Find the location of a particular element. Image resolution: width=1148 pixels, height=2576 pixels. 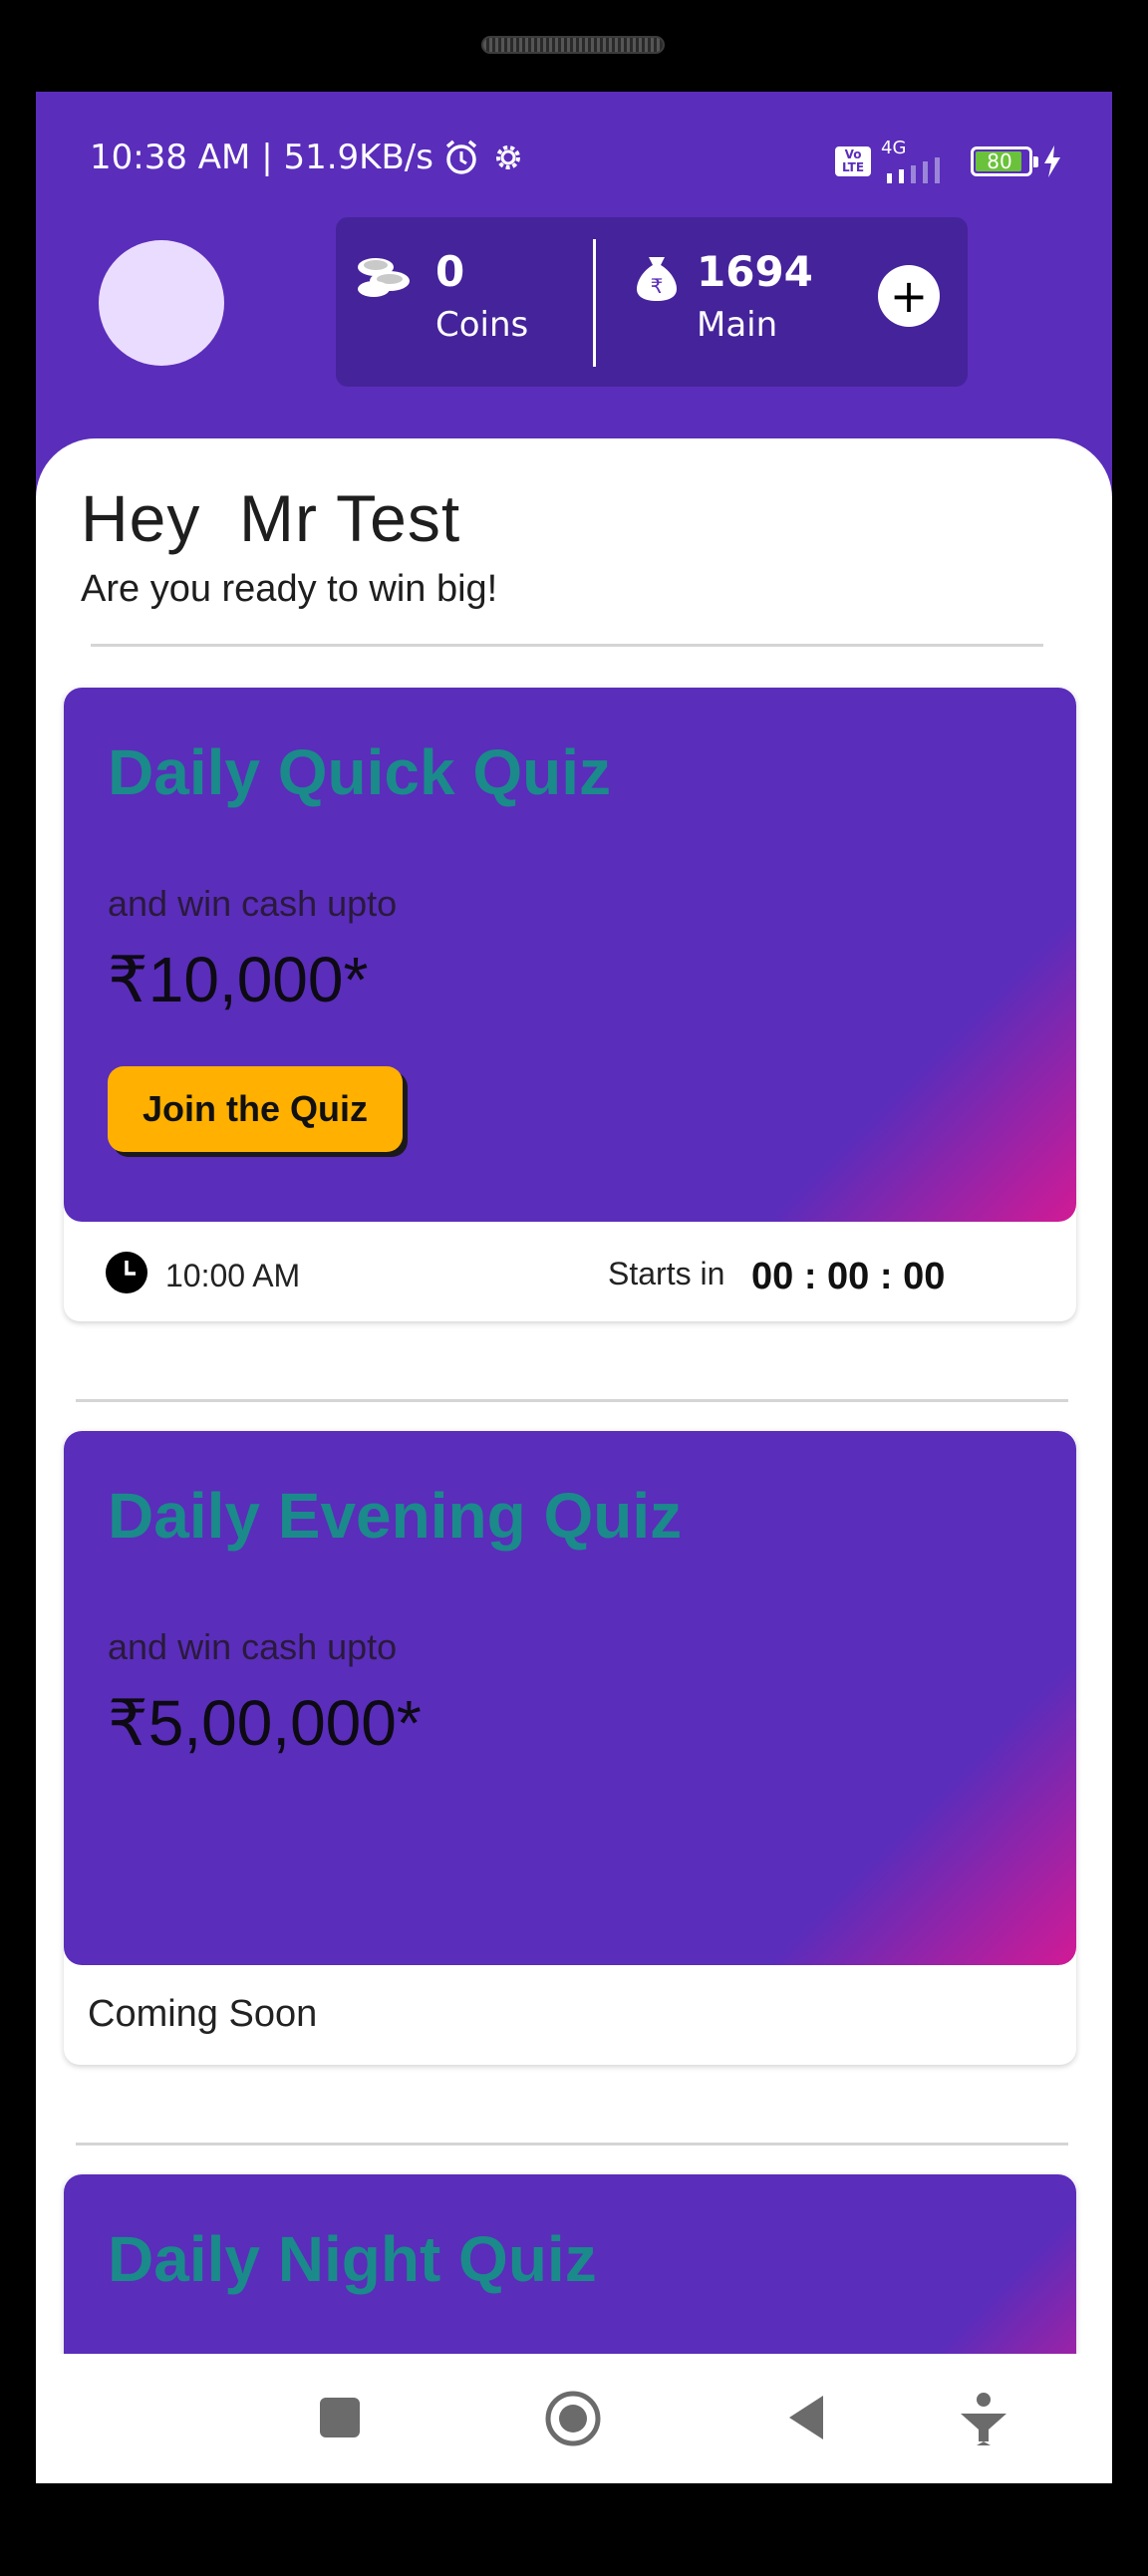

quiz-footer: 10:00 AM Starts in 00 : 00 : 00 is located at coordinates (570, 1271).